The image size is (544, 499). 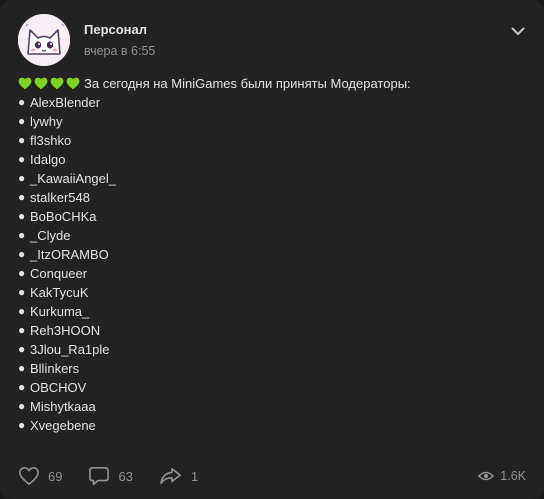 I want to click on list-item: ● stalker548, so click(x=273, y=197).